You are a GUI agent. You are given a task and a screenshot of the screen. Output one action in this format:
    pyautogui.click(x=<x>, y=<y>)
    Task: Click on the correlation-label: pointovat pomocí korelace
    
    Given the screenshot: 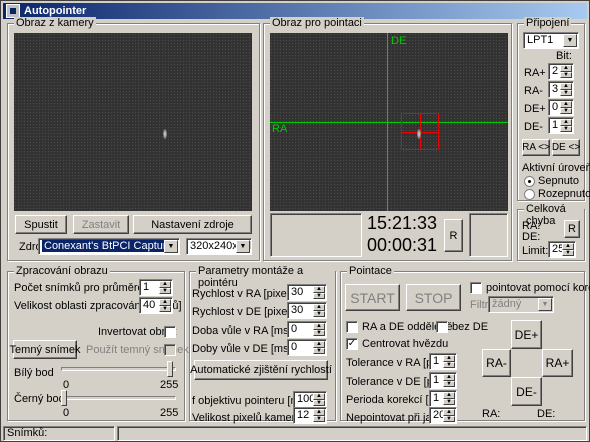 What is the action you would take?
    pyautogui.click(x=538, y=288)
    